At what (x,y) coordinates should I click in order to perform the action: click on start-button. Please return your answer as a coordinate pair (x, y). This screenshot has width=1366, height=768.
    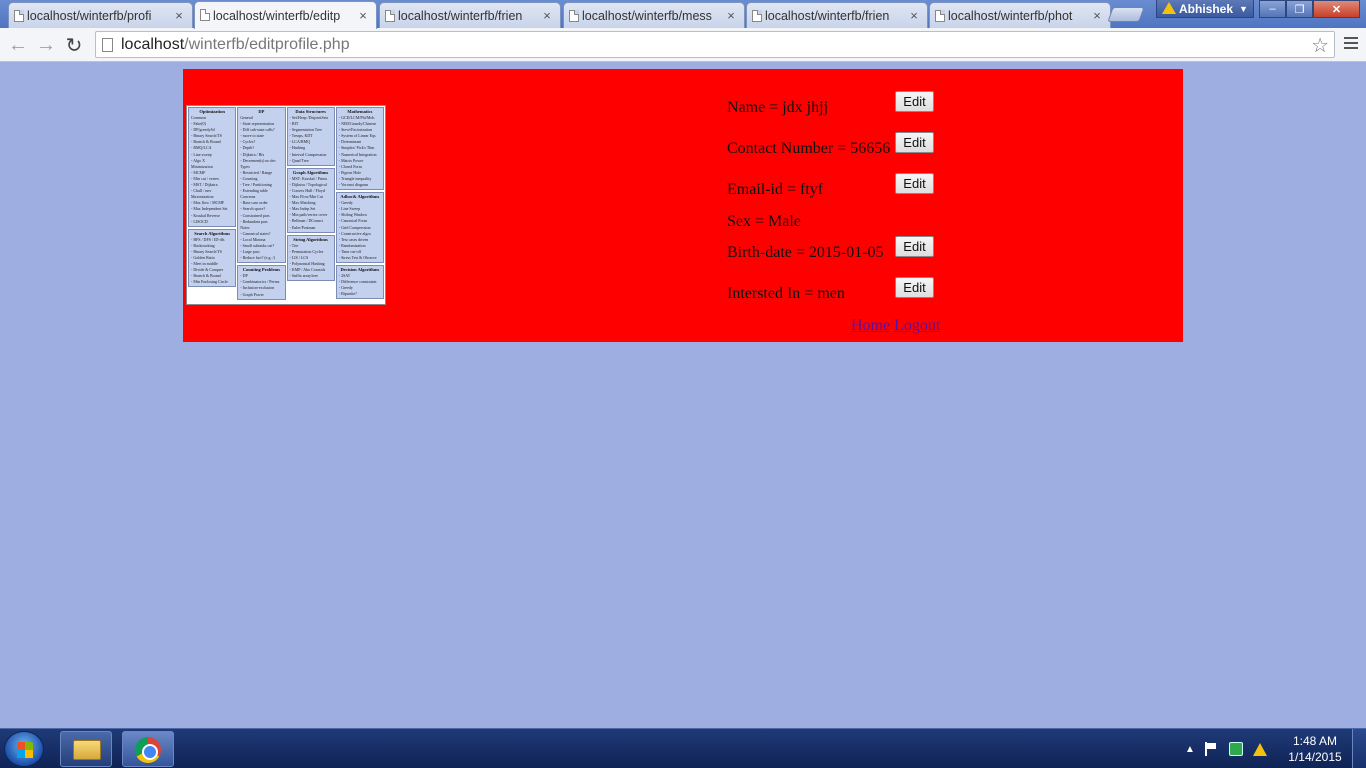
    Looking at the image, I should click on (24, 749).